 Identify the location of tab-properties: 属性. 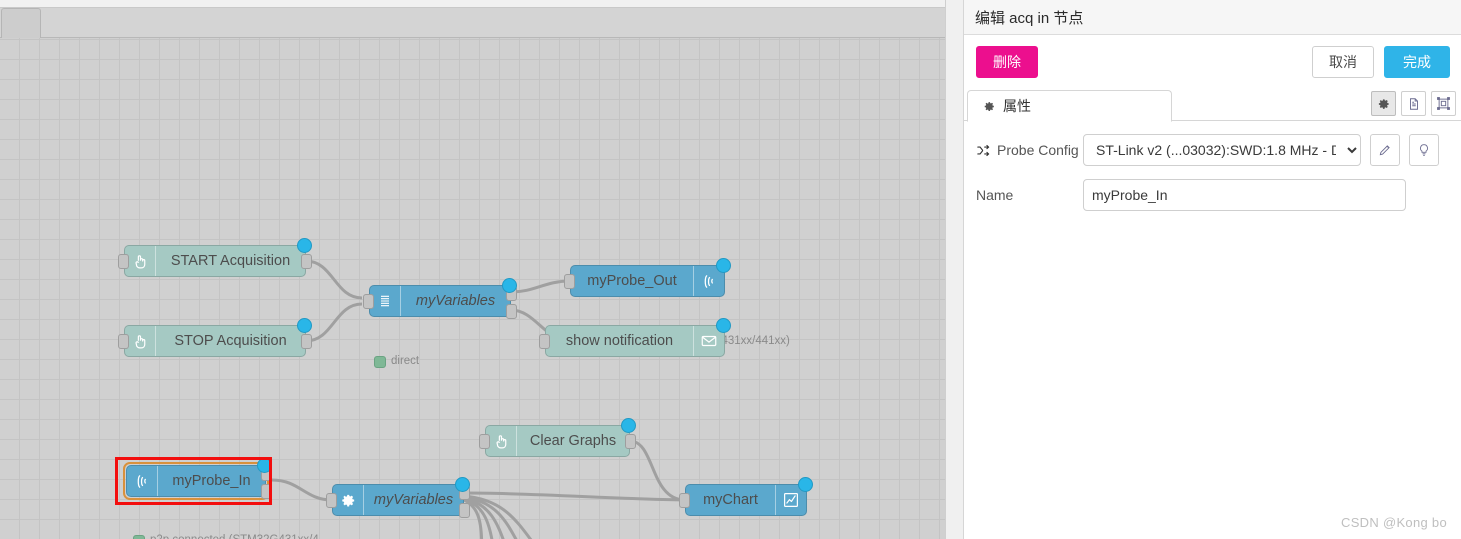
(1069, 106).